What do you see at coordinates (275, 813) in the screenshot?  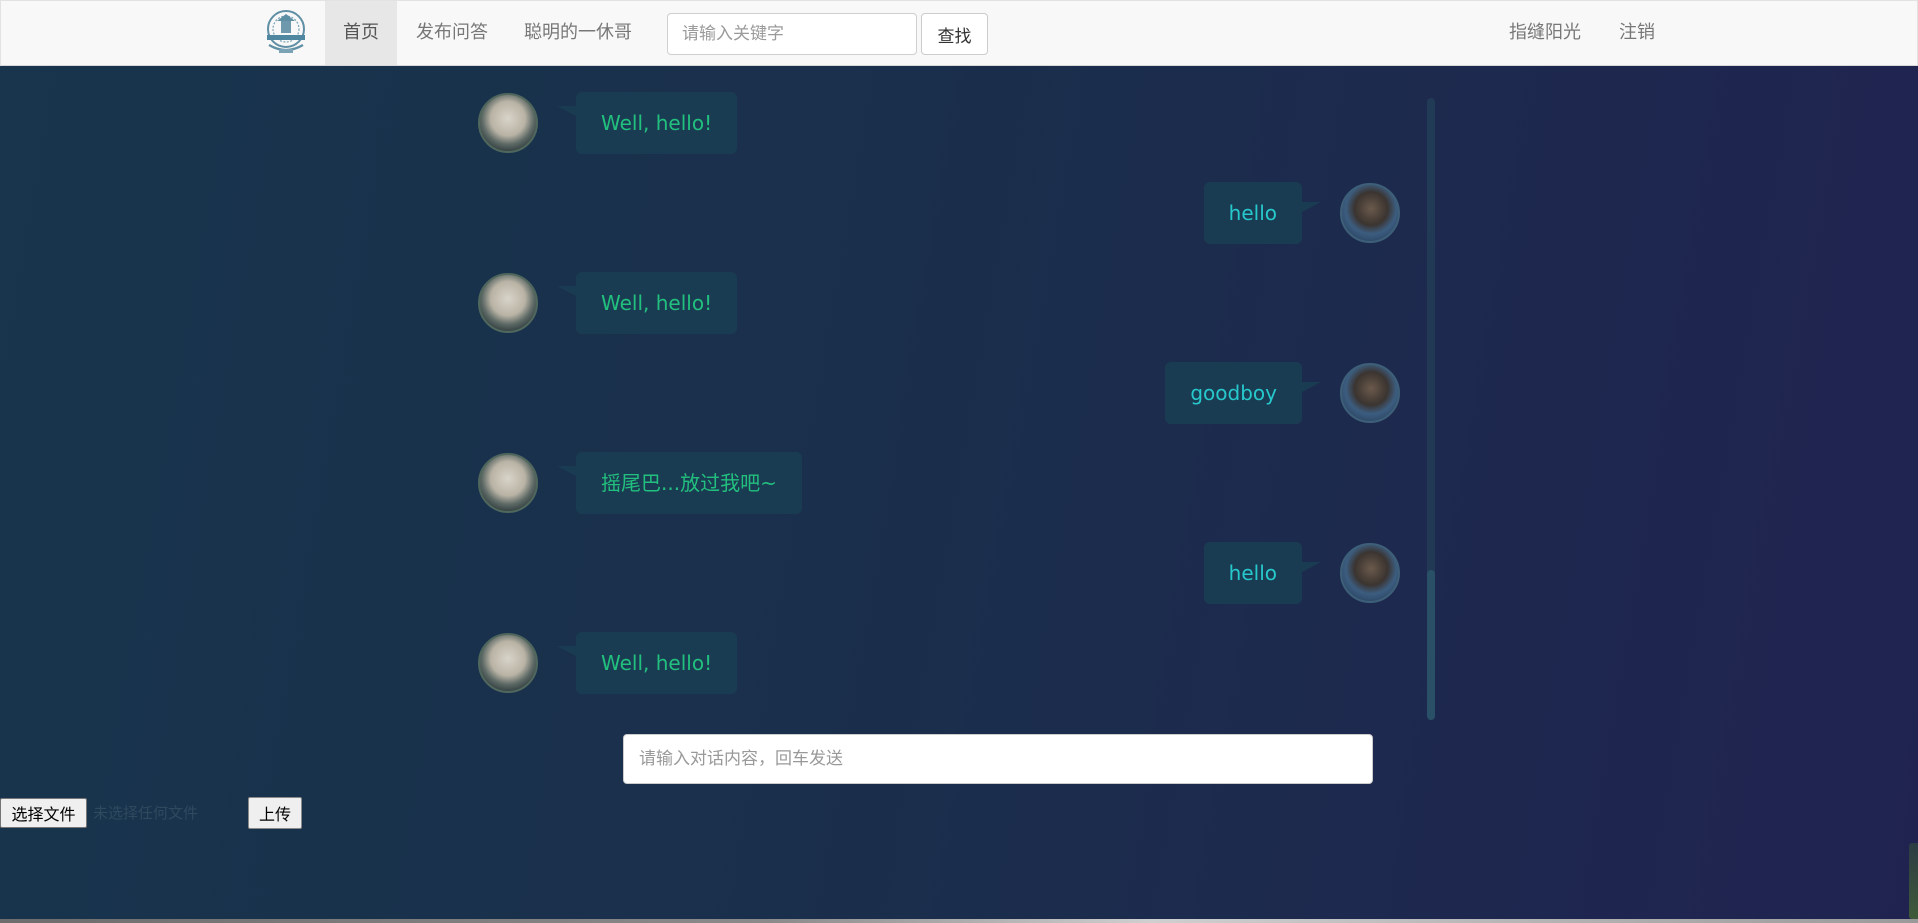 I see `upload-button: 上传` at bounding box center [275, 813].